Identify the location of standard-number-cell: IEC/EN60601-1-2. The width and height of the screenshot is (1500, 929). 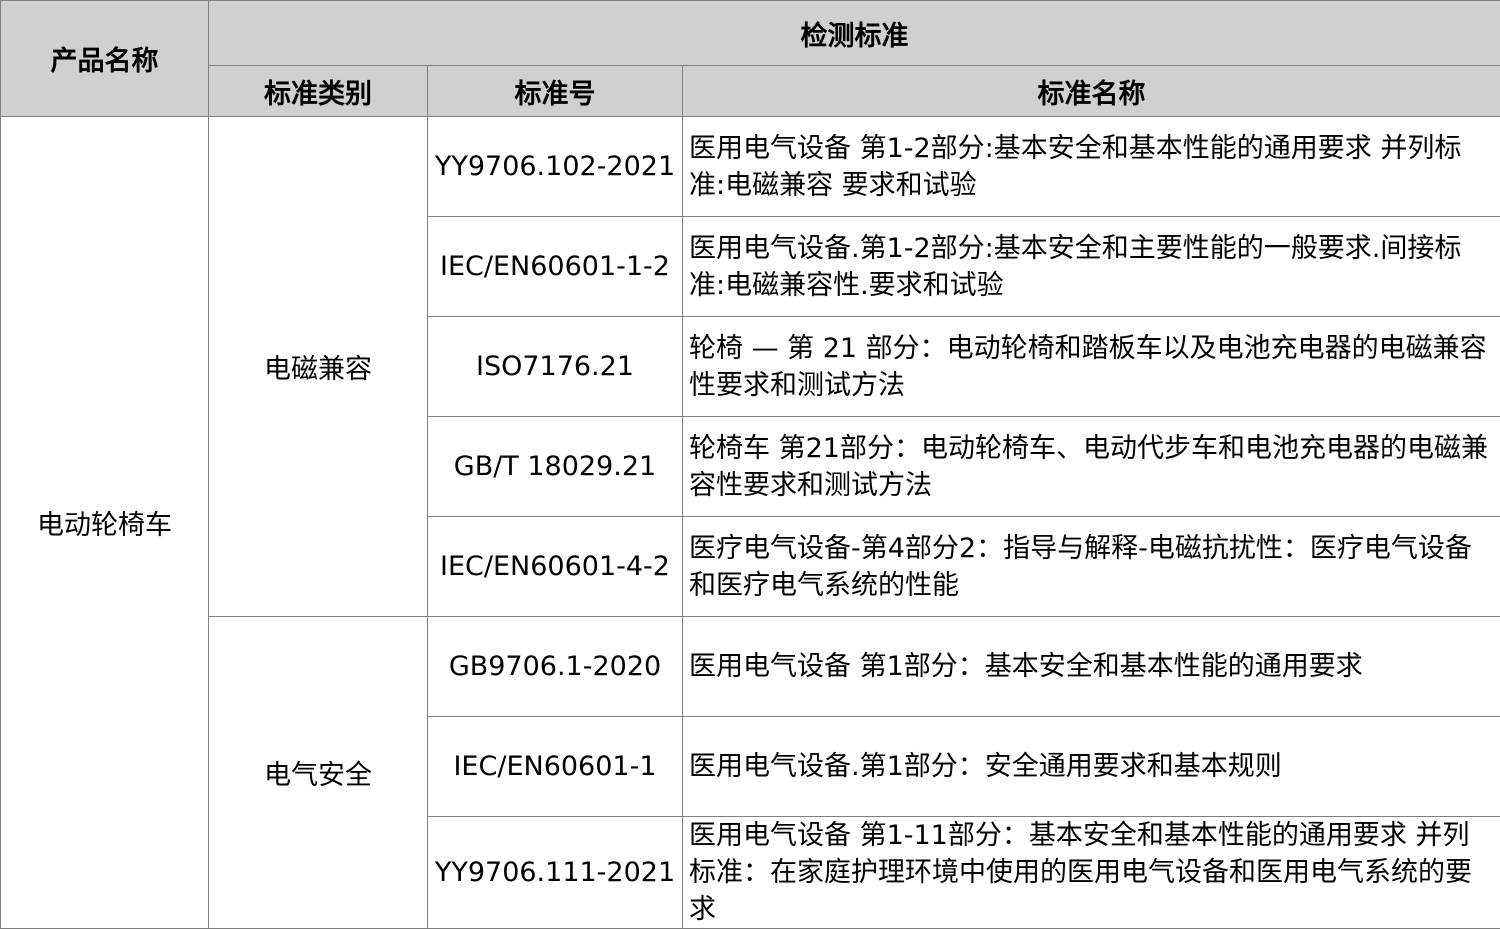
(555, 267).